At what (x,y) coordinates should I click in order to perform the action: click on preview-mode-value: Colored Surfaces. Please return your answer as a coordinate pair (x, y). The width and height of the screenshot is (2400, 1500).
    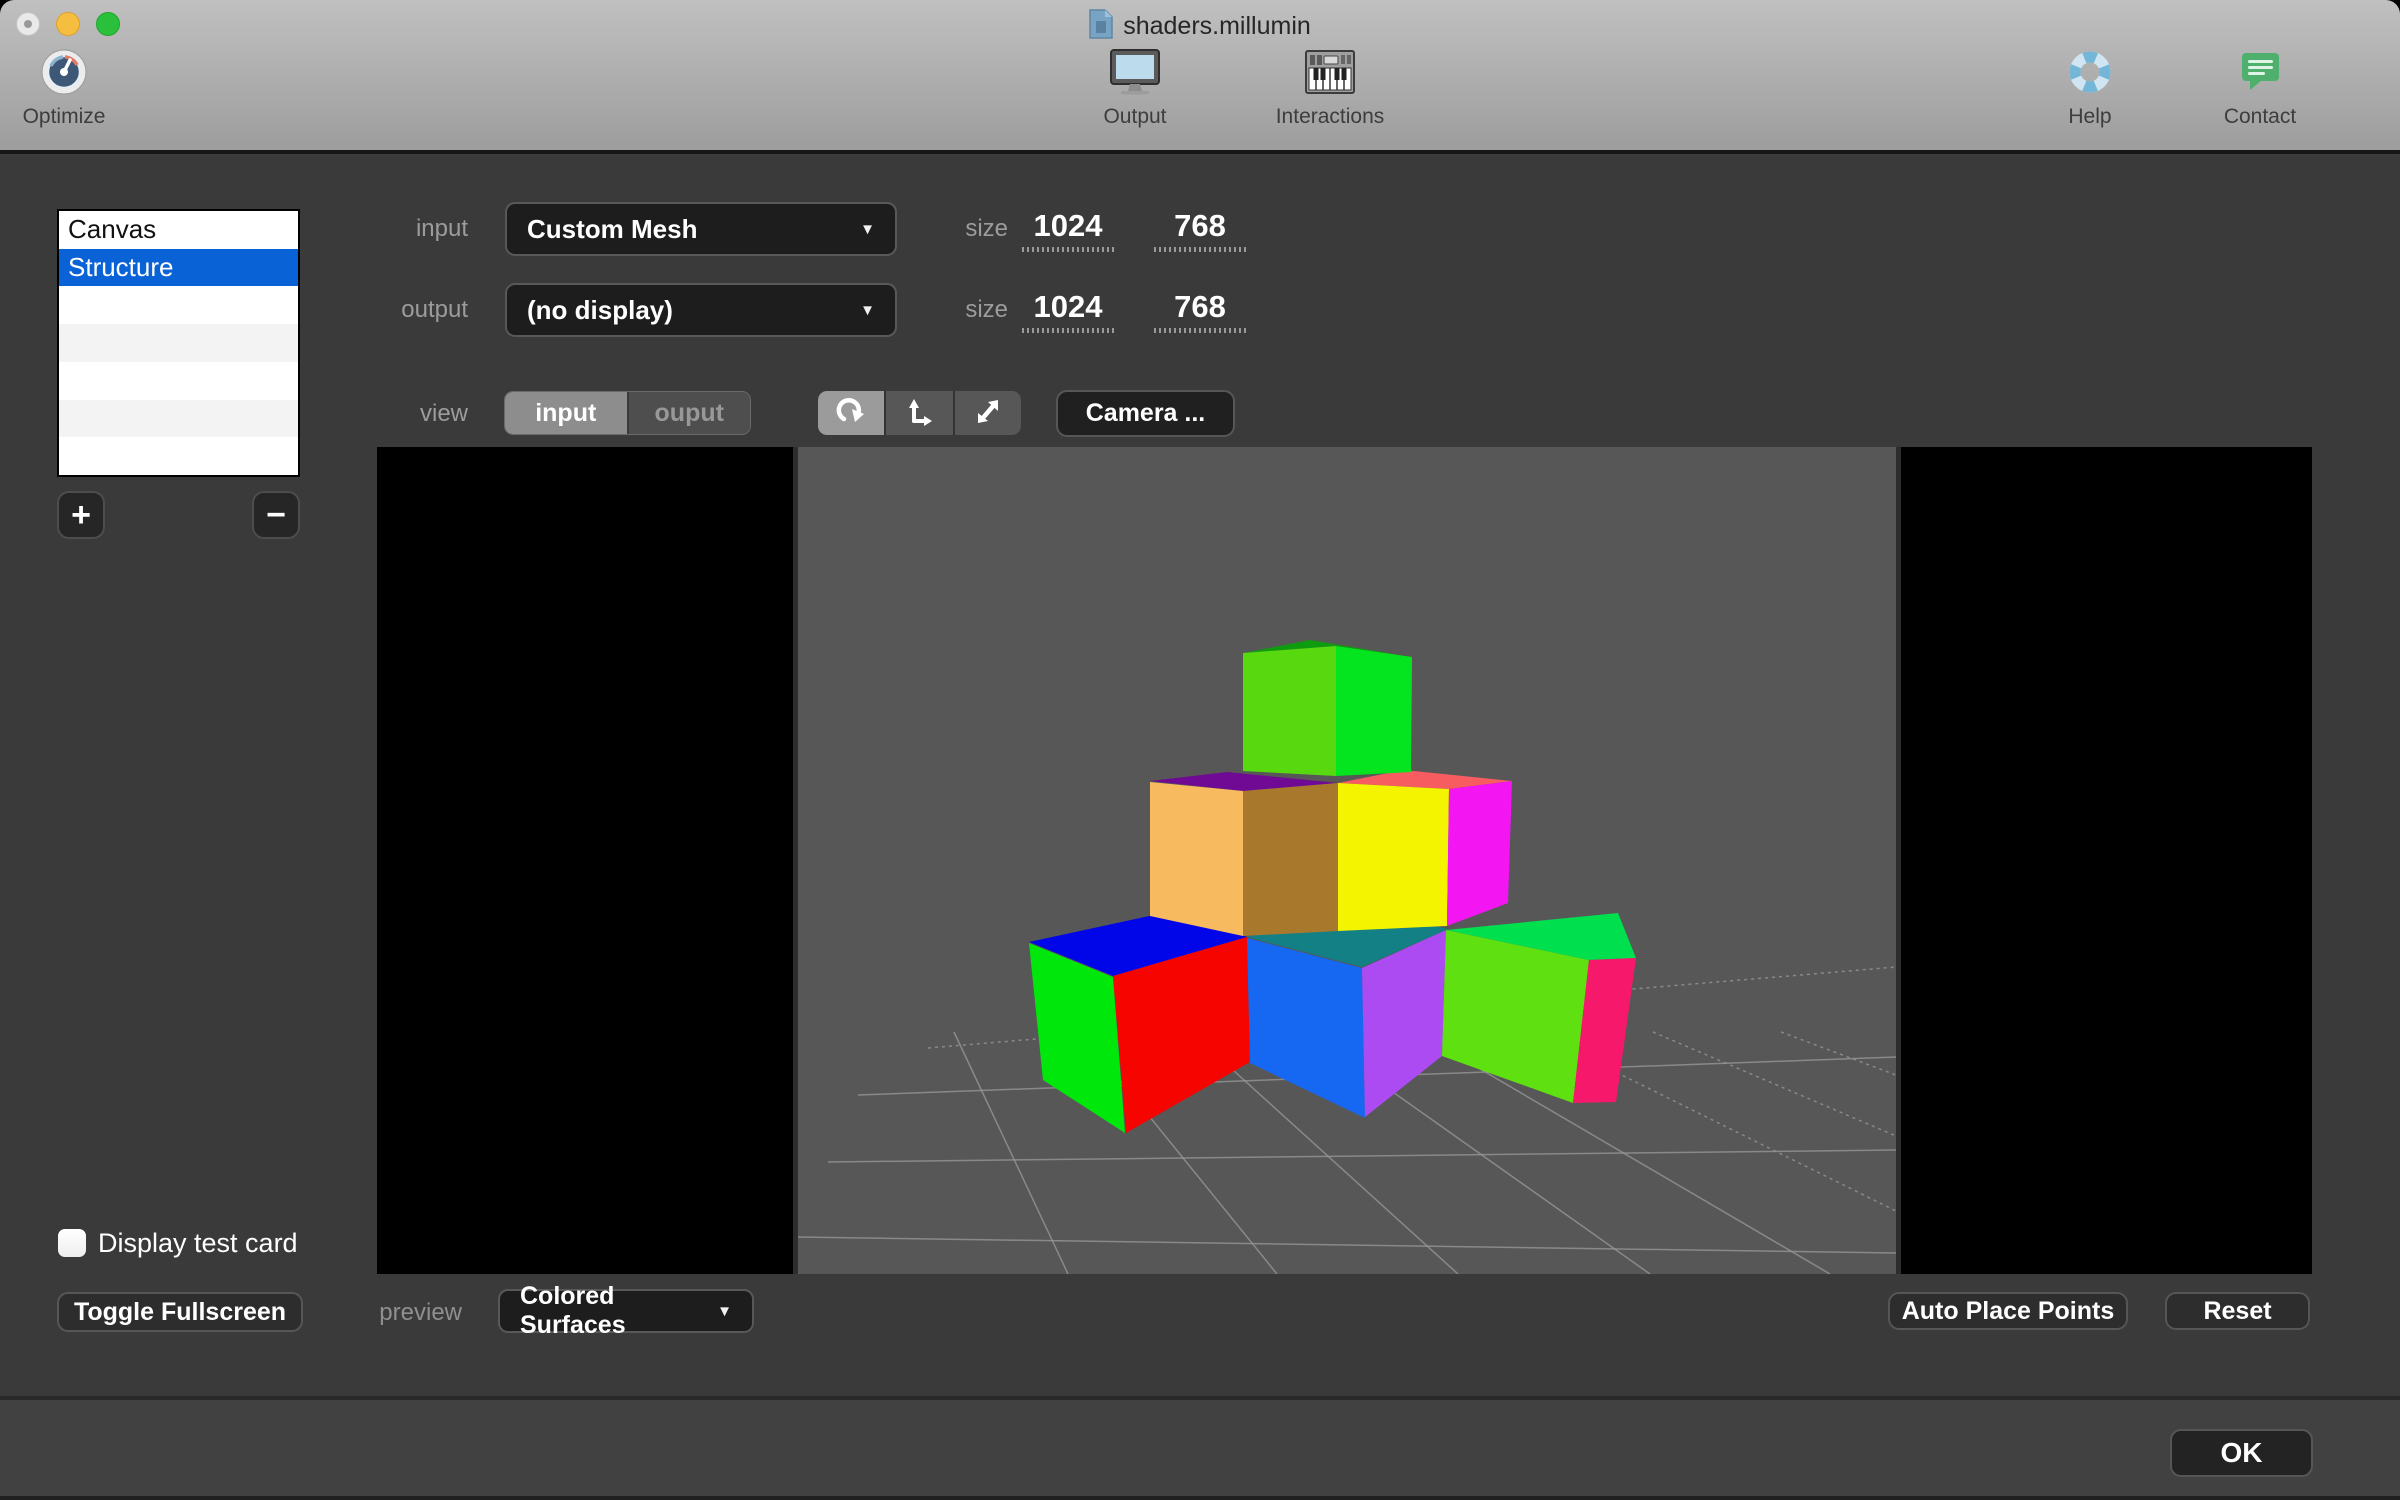
    Looking at the image, I should click on (573, 1310).